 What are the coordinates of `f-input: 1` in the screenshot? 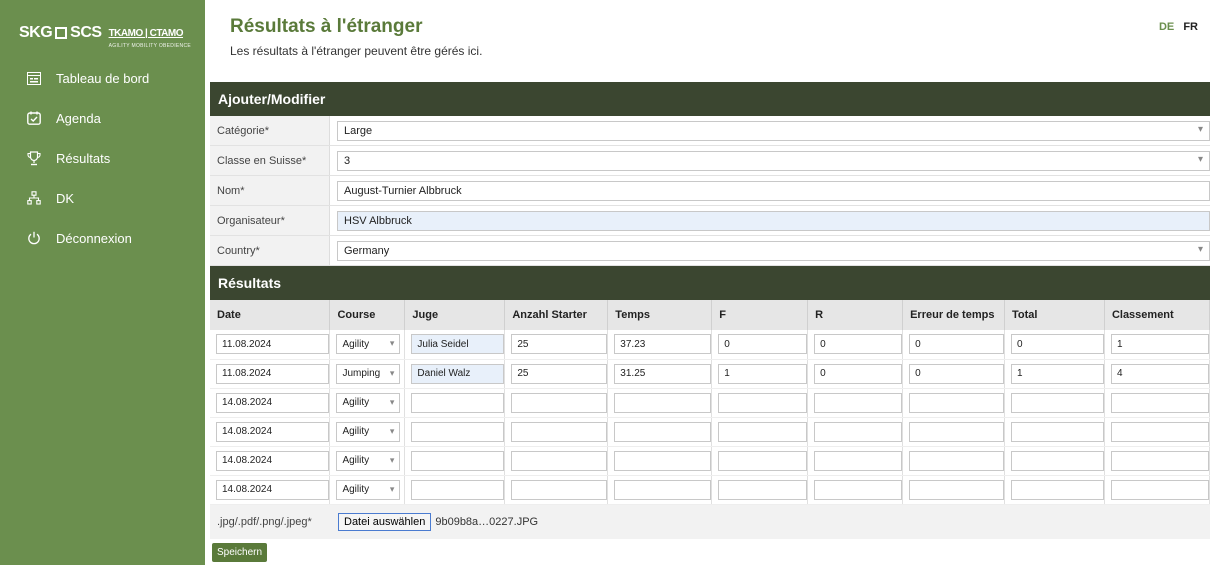 It's located at (763, 373).